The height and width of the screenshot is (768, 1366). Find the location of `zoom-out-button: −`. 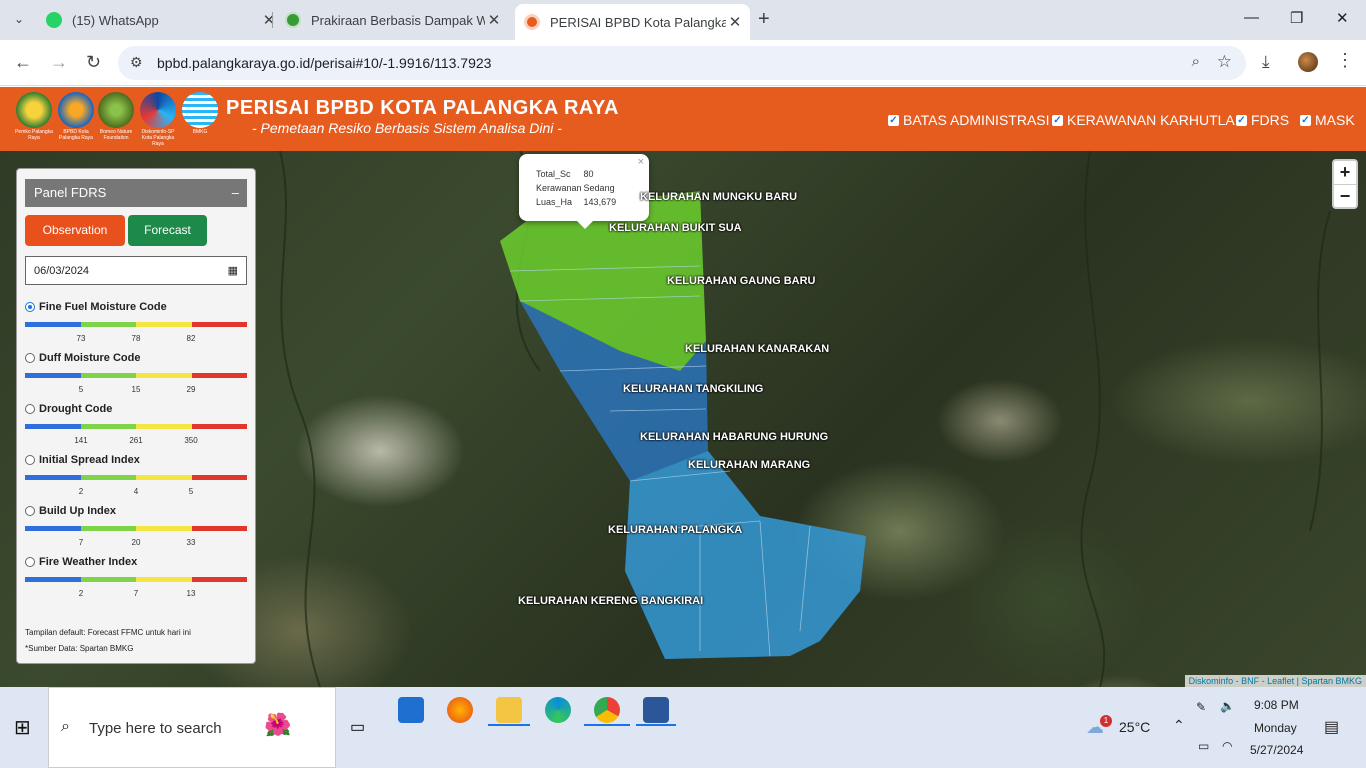

zoom-out-button: − is located at coordinates (1345, 197).